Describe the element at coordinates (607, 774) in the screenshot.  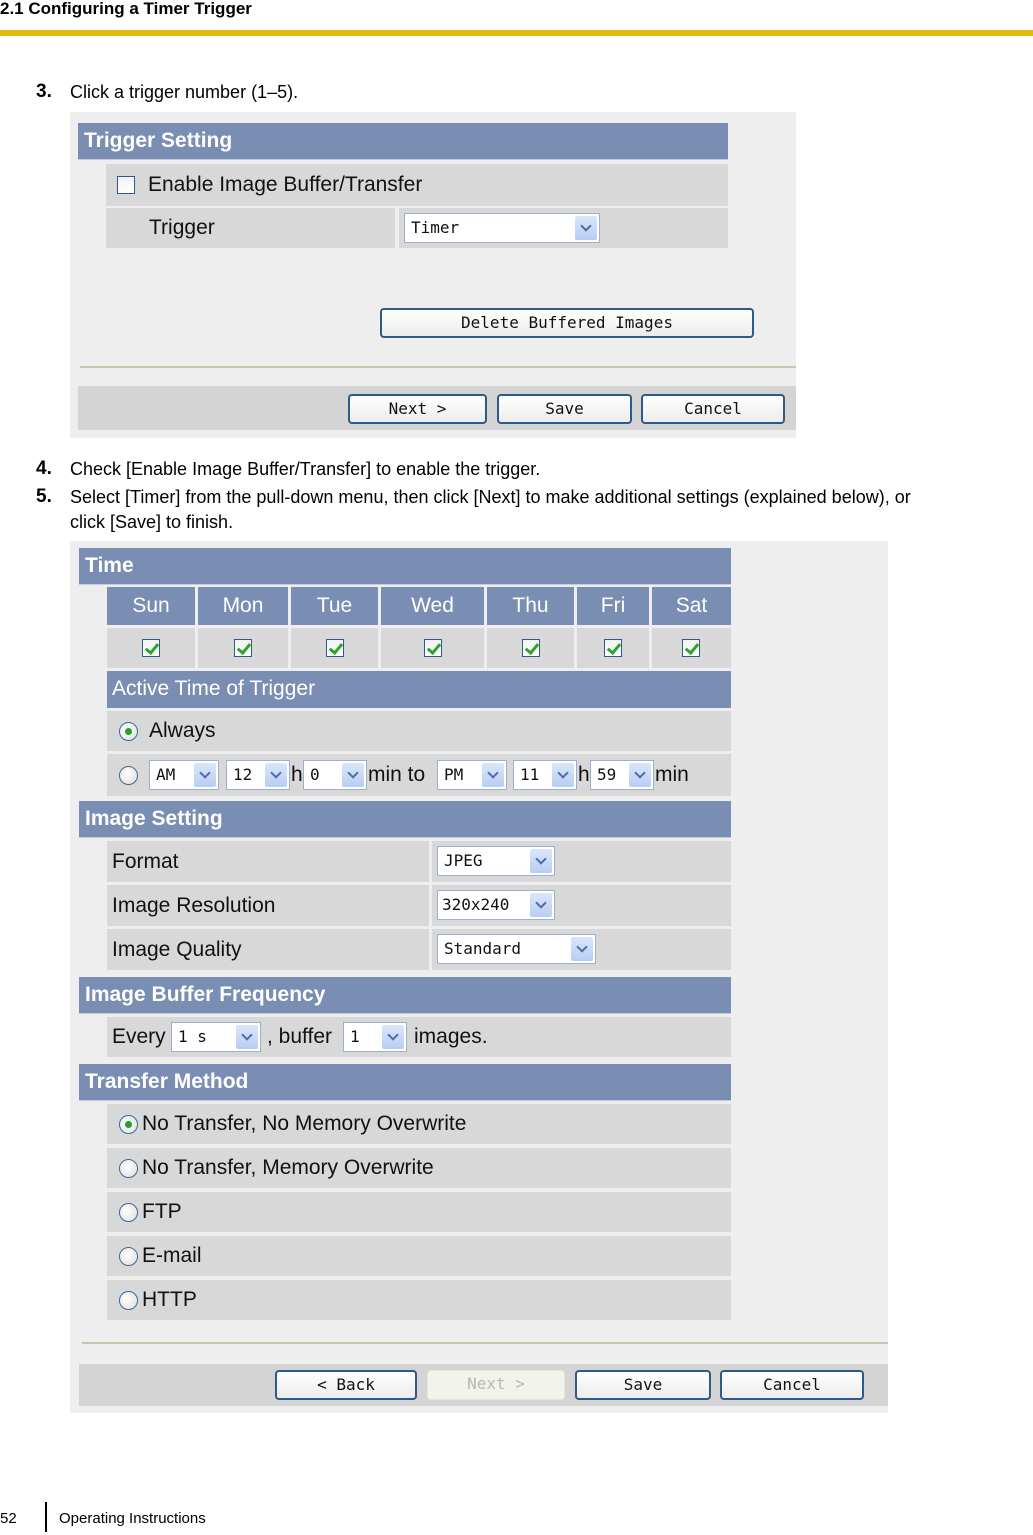
I see `end-min-value: 59` at that location.